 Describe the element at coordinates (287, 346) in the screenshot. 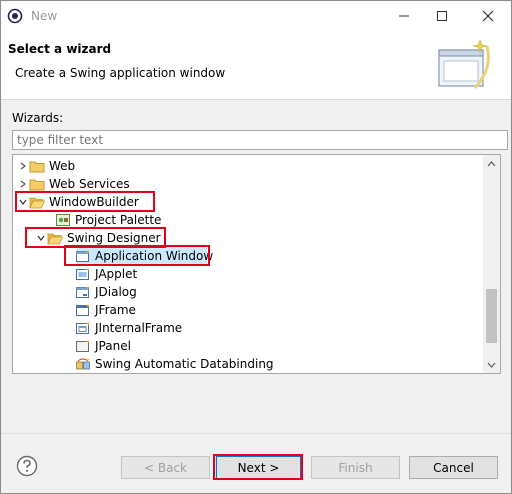

I see `tree-item-jpanel: JPanel` at that location.